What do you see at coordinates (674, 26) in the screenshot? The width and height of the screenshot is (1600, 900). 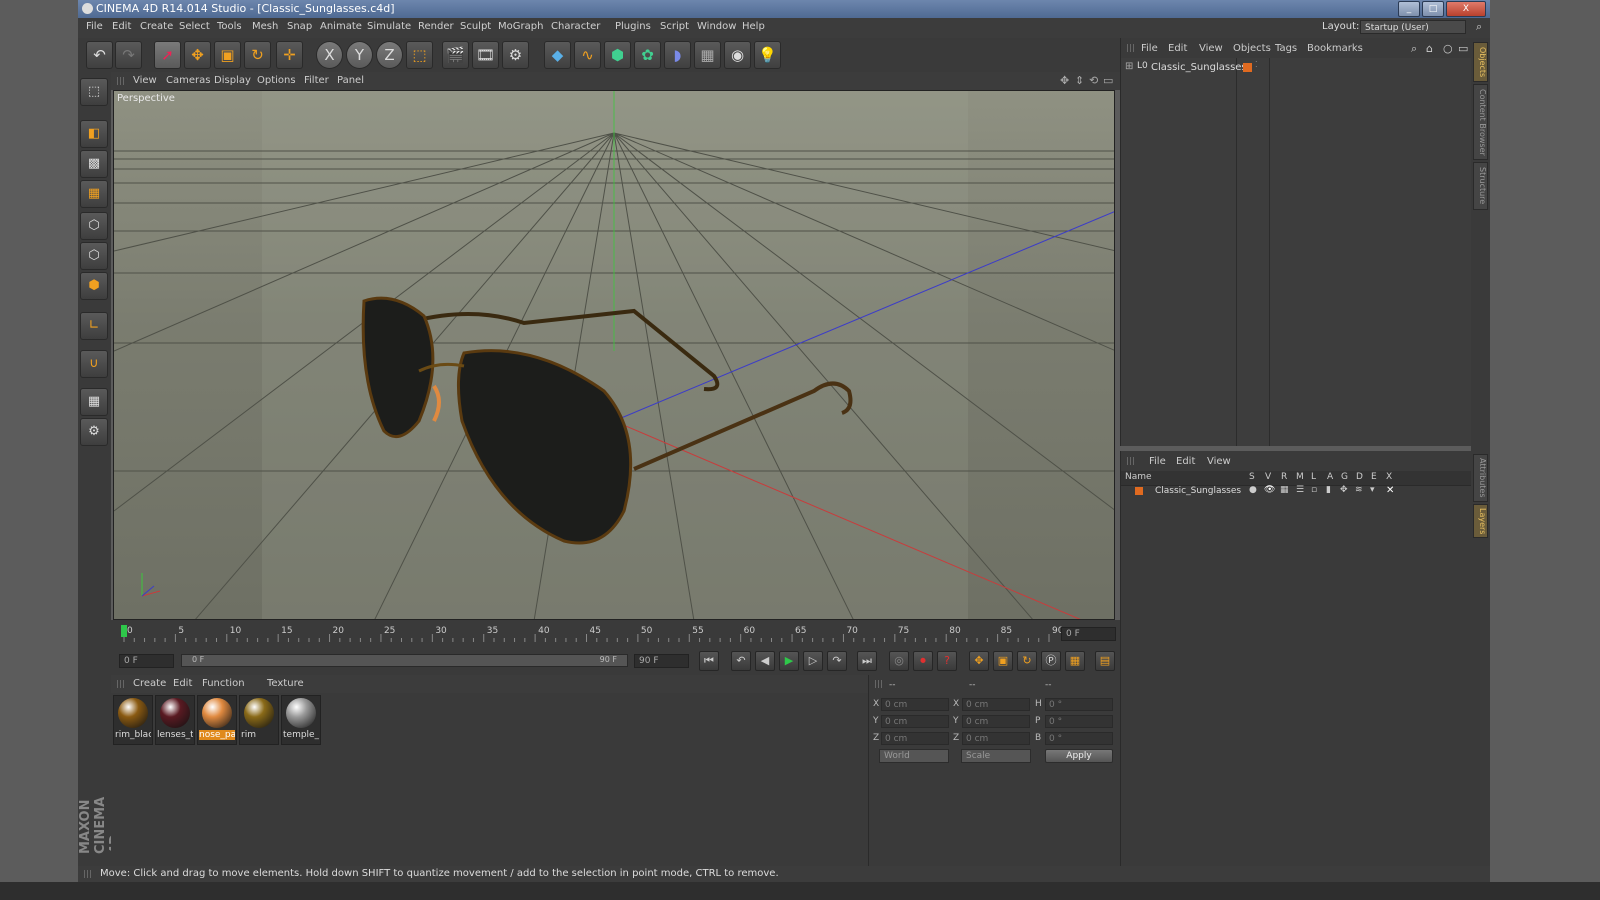 I see `menu-script: Script` at bounding box center [674, 26].